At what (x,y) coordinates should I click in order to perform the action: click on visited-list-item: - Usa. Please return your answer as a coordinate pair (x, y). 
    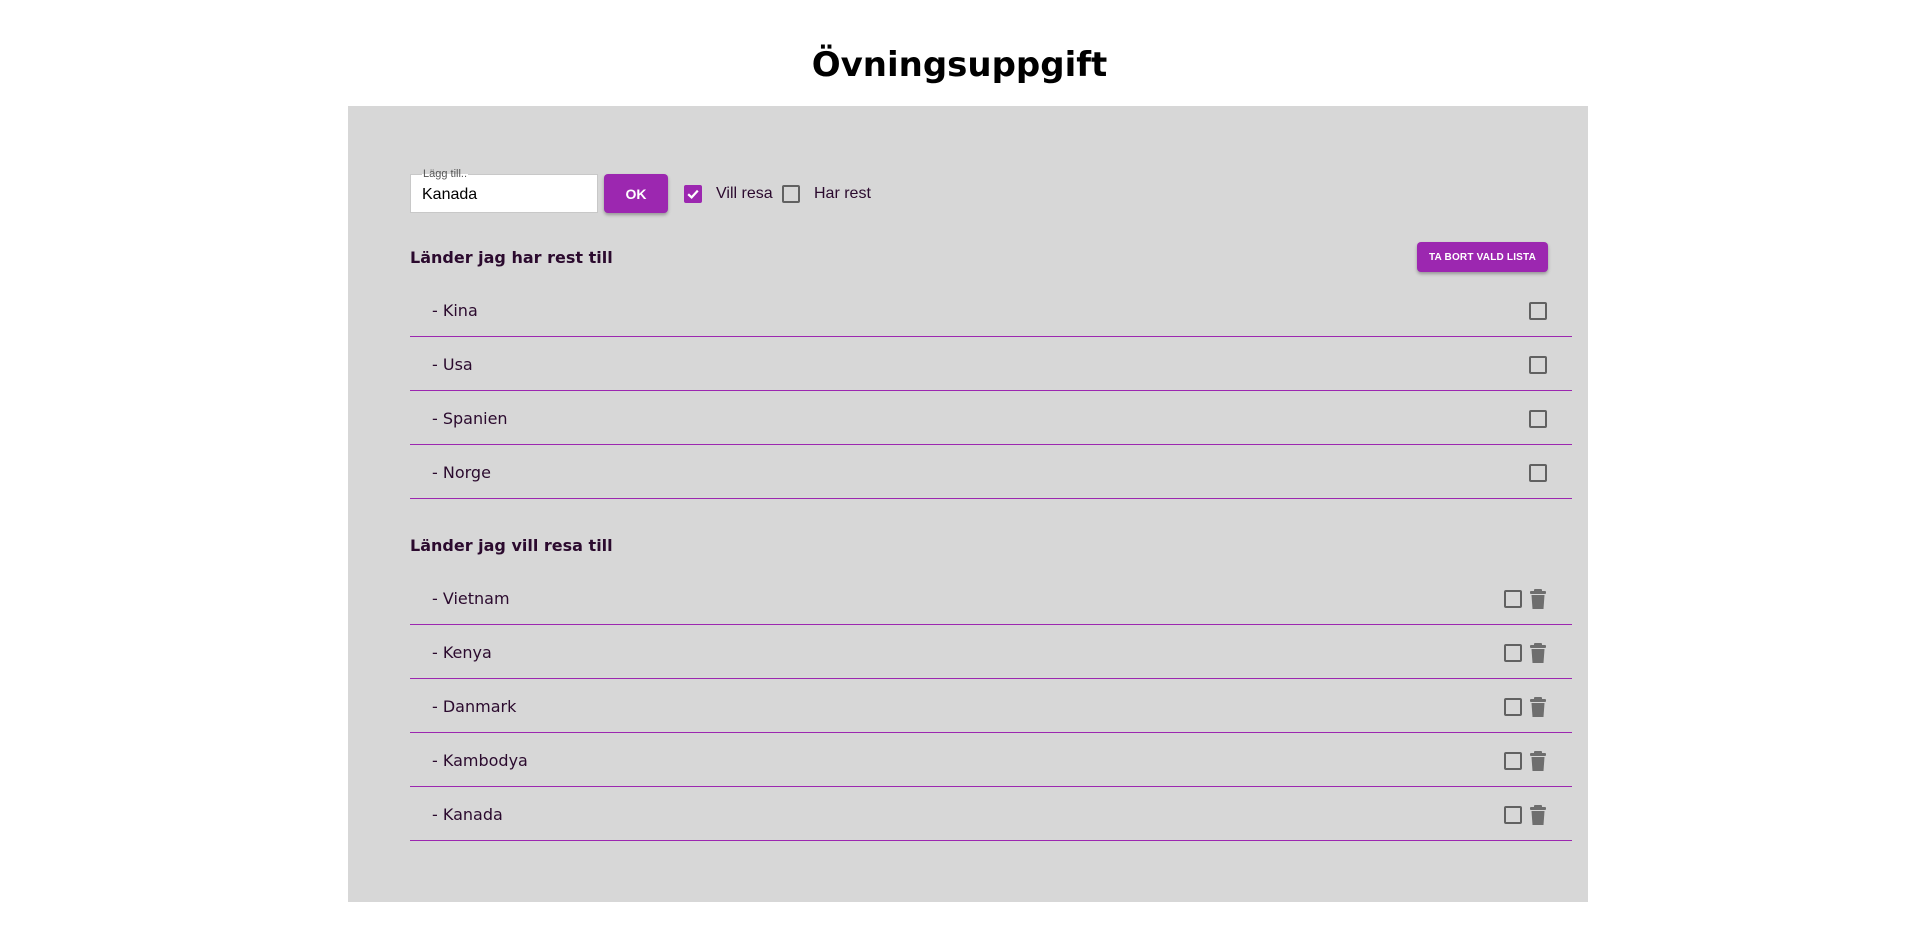
    Looking at the image, I should click on (991, 364).